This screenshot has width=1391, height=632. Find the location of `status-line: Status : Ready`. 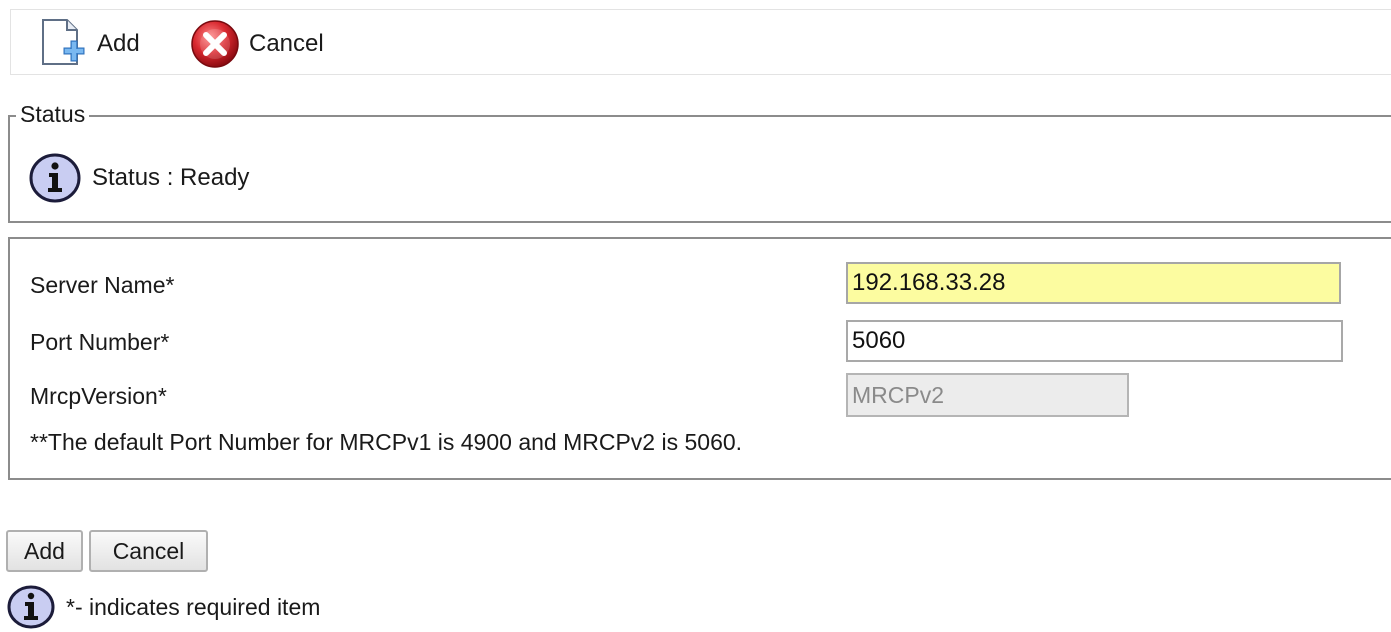

status-line: Status : Ready is located at coordinates (138, 178).